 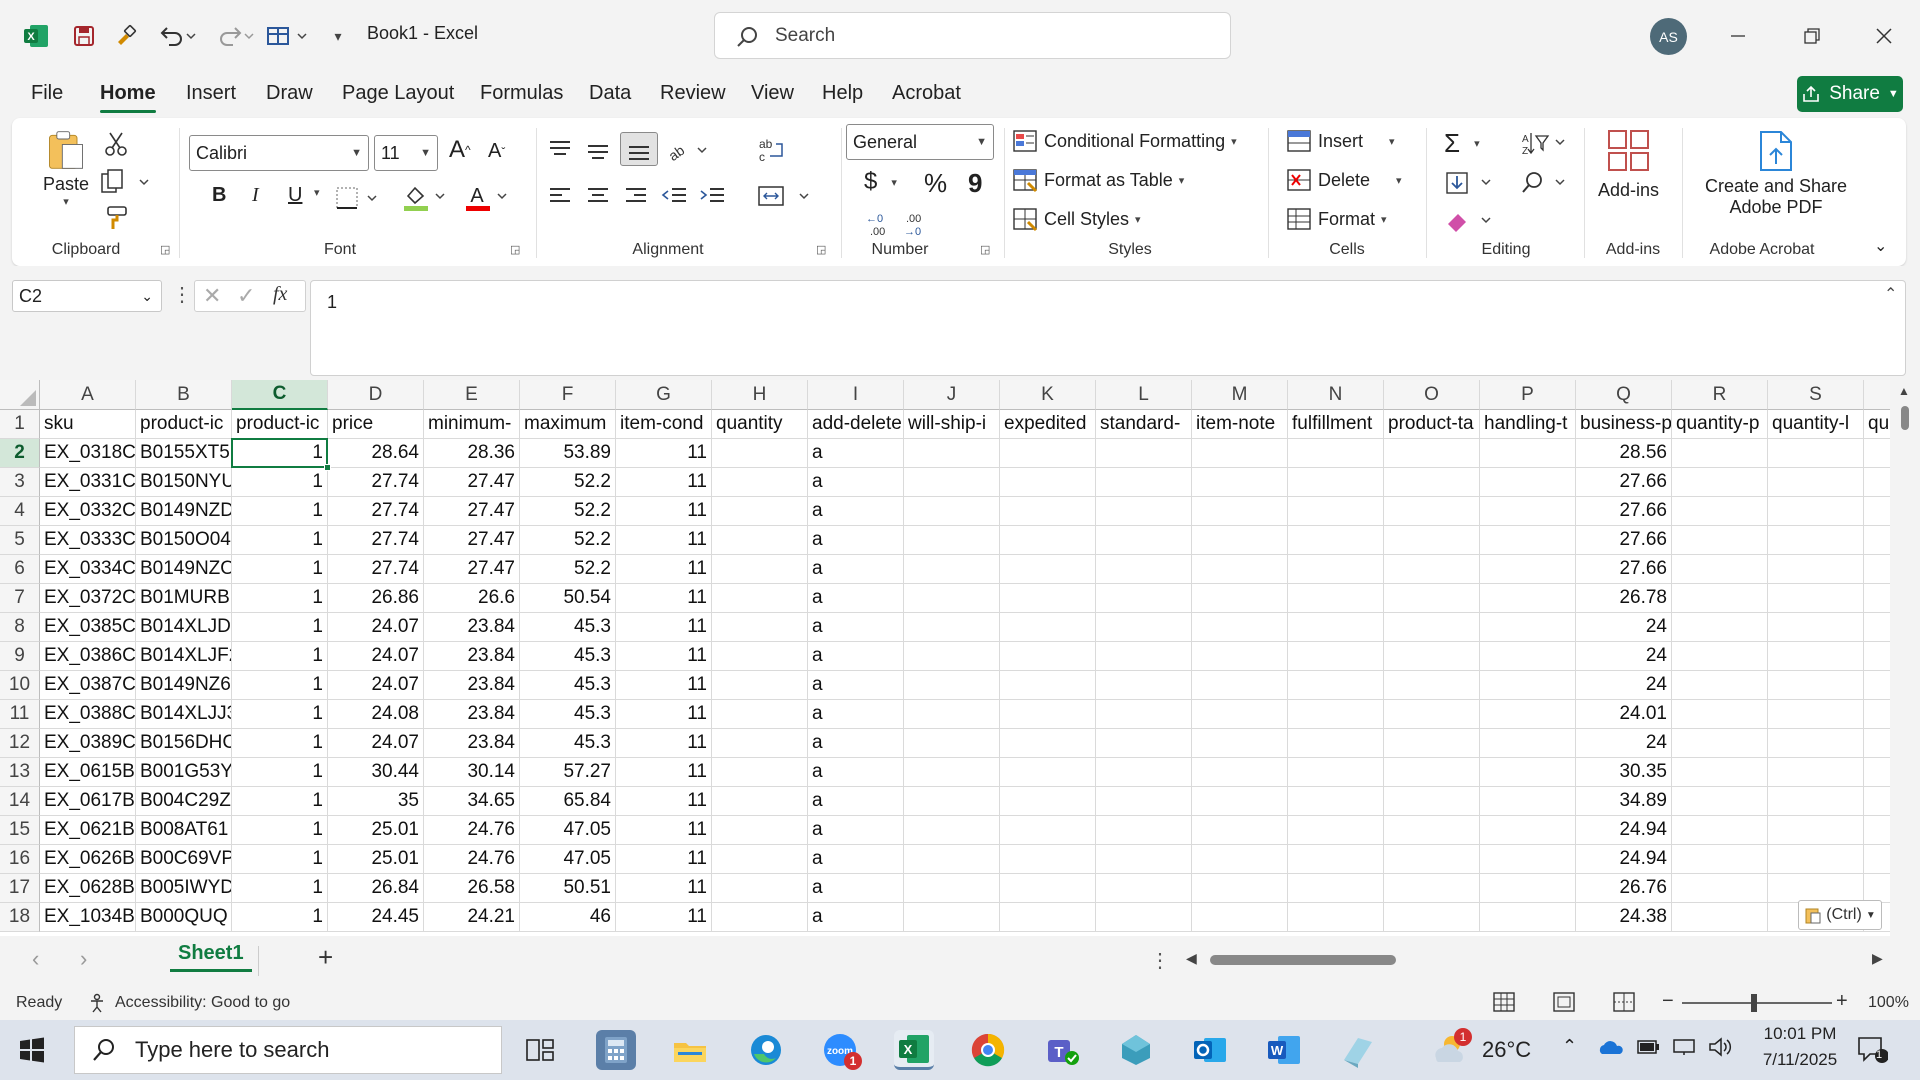 What do you see at coordinates (1649, 1049) in the screenshot?
I see `battery-icon` at bounding box center [1649, 1049].